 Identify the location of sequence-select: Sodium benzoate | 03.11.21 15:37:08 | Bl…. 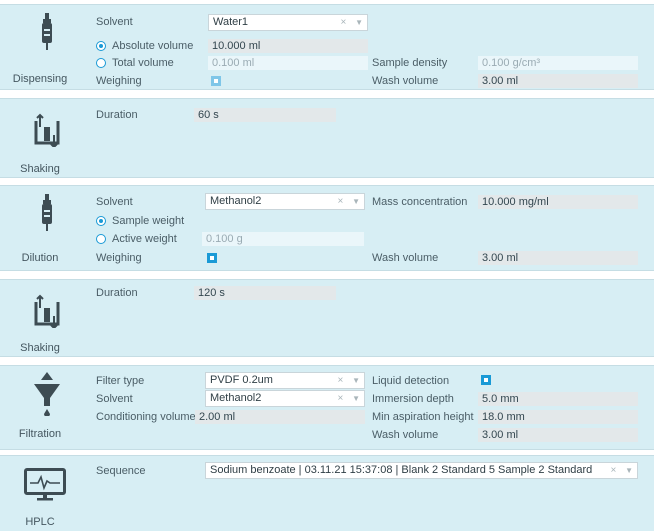
(421, 470).